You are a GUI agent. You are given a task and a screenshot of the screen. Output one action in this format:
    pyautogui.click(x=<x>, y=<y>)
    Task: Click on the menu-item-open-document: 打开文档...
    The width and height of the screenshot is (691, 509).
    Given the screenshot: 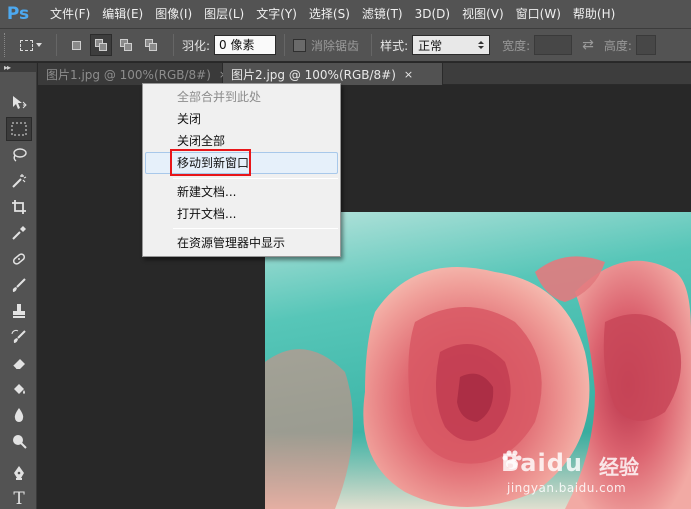 What is the action you would take?
    pyautogui.click(x=241, y=214)
    